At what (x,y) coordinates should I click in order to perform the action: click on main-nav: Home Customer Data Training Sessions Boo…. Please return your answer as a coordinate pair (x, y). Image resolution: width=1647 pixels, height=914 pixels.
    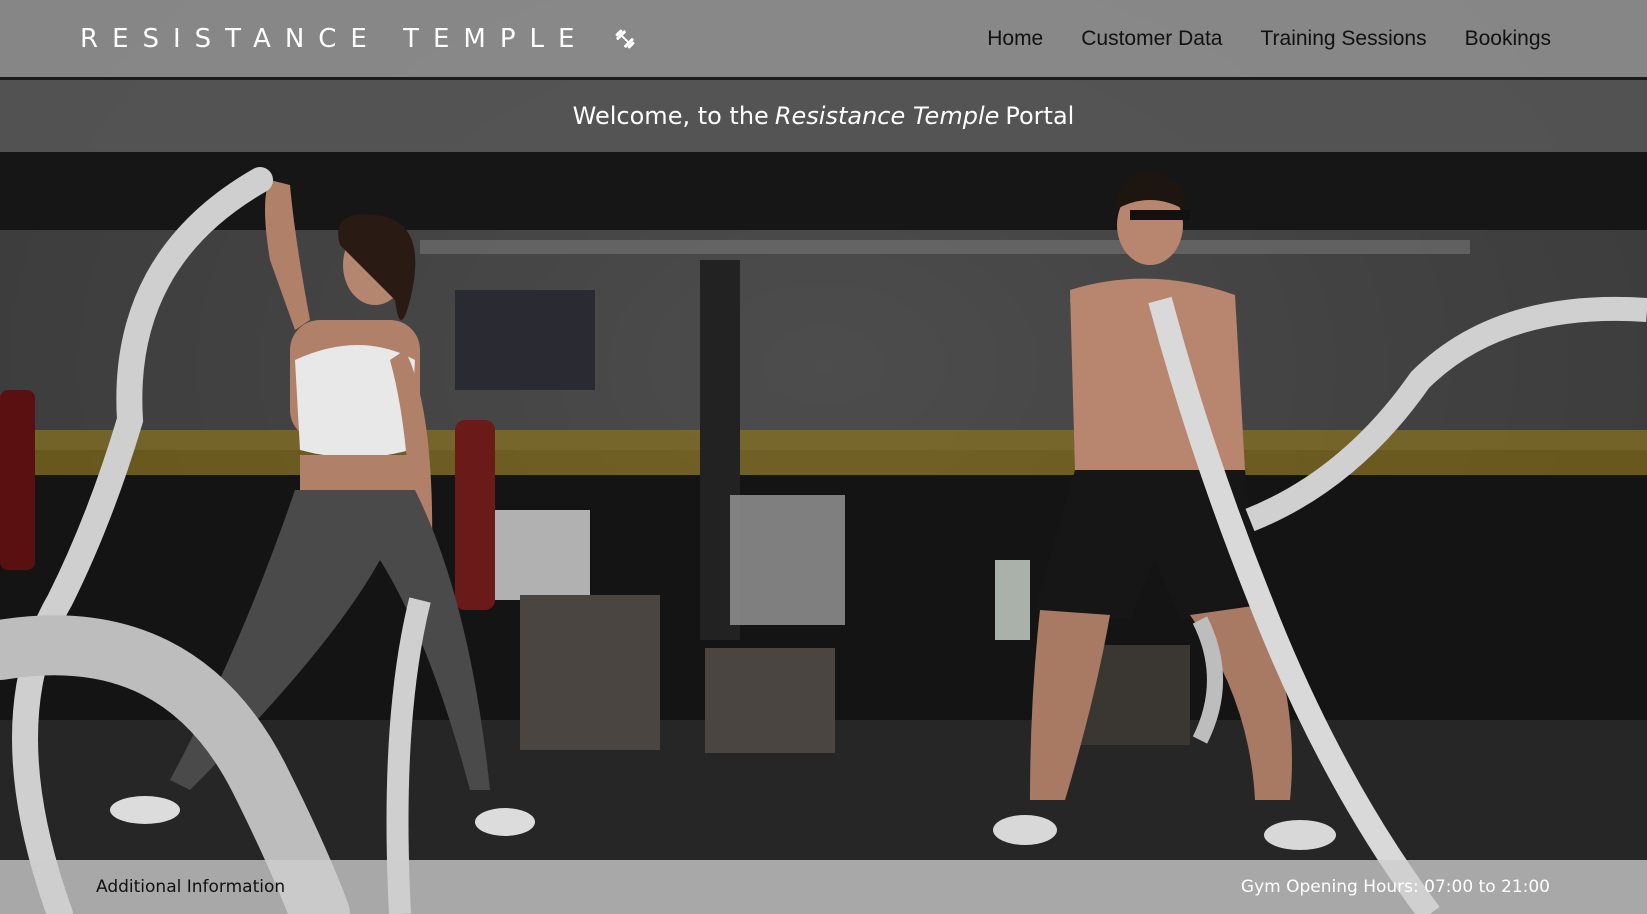
    Looking at the image, I should click on (1269, 39).